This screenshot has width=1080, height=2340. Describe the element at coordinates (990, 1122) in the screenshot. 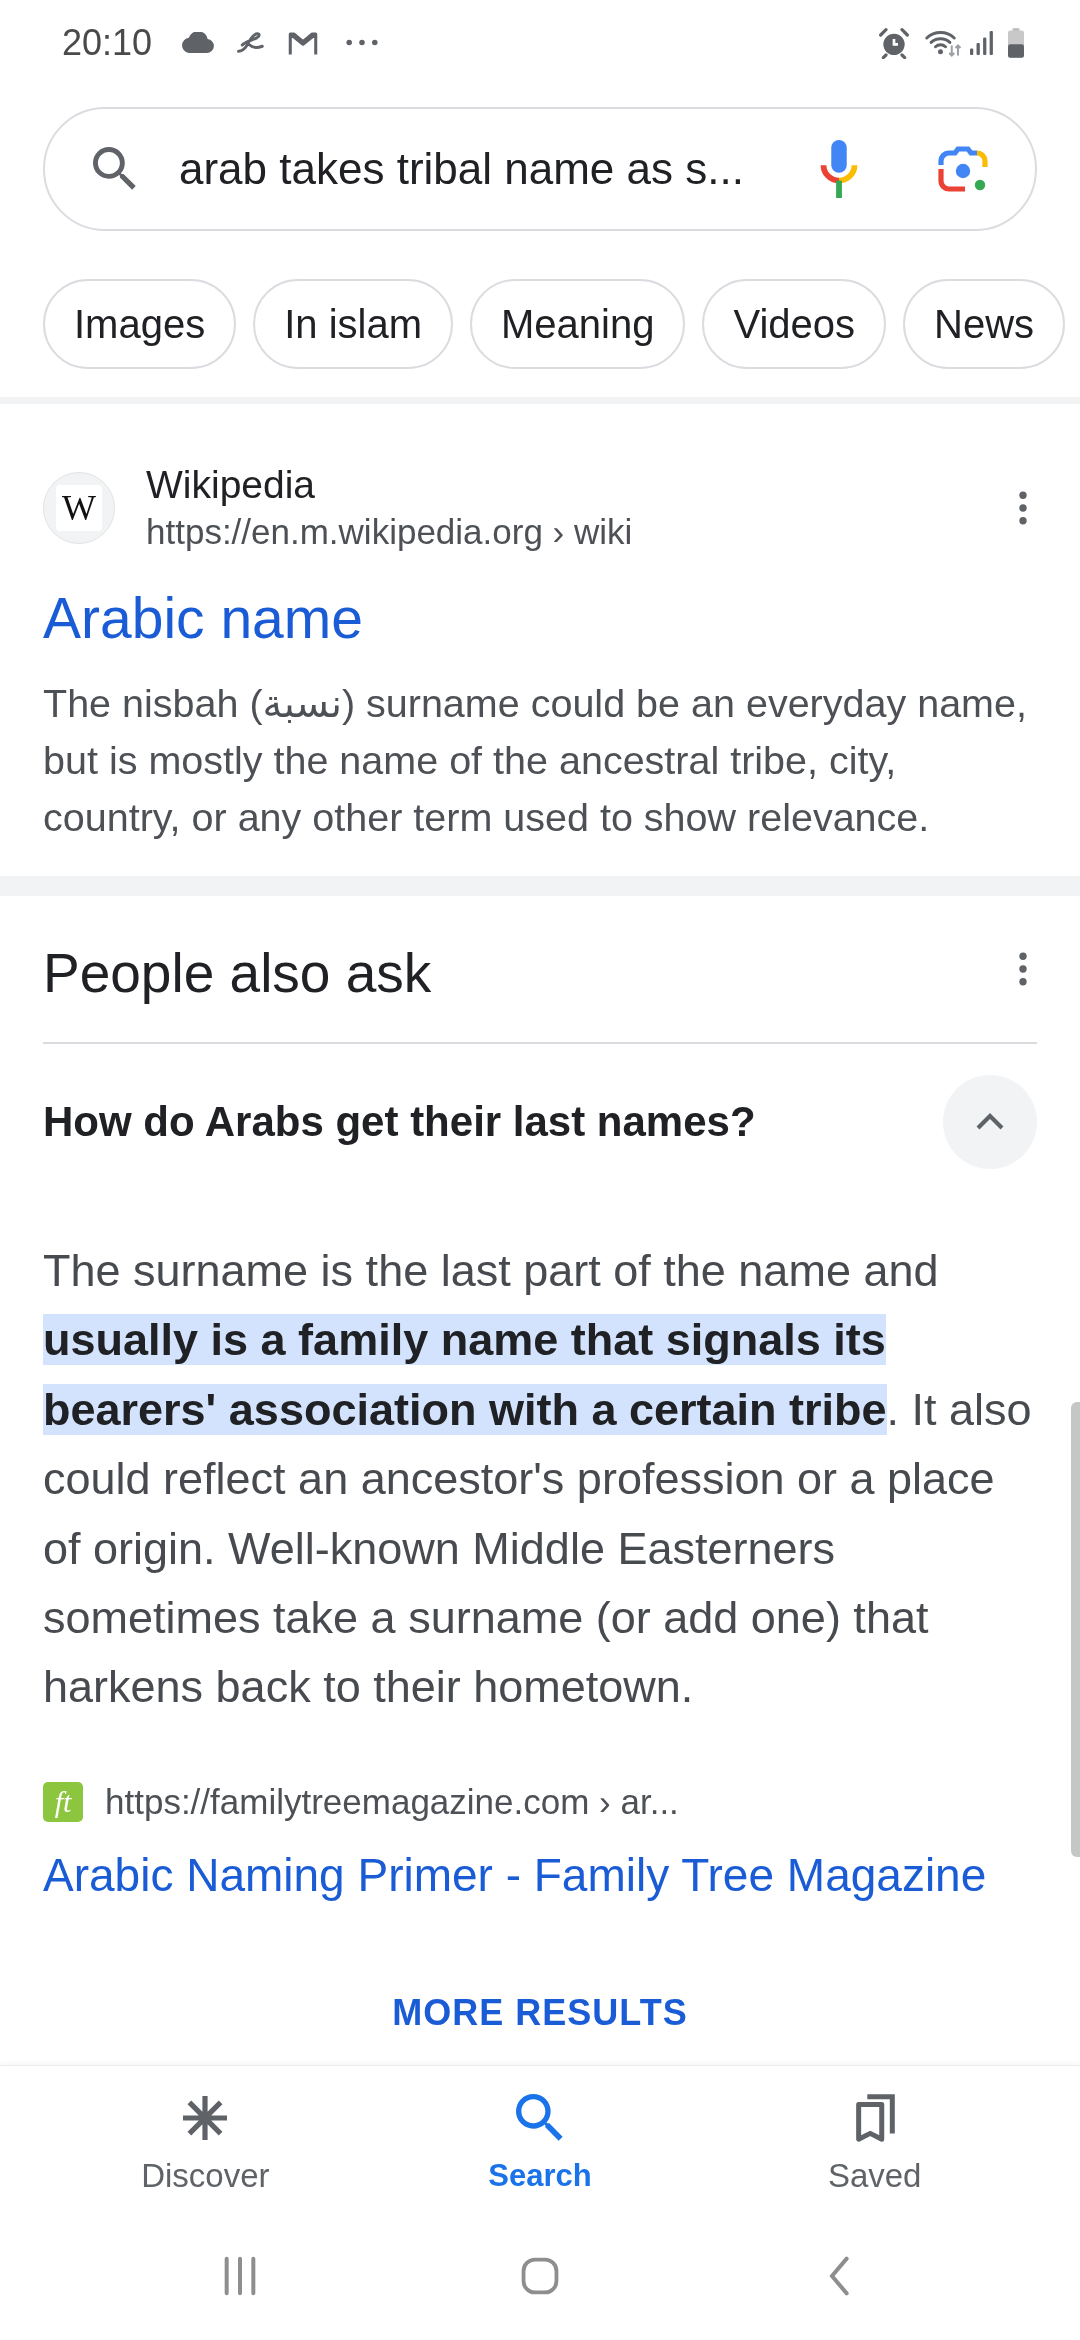

I see `chevron-up-icon` at that location.